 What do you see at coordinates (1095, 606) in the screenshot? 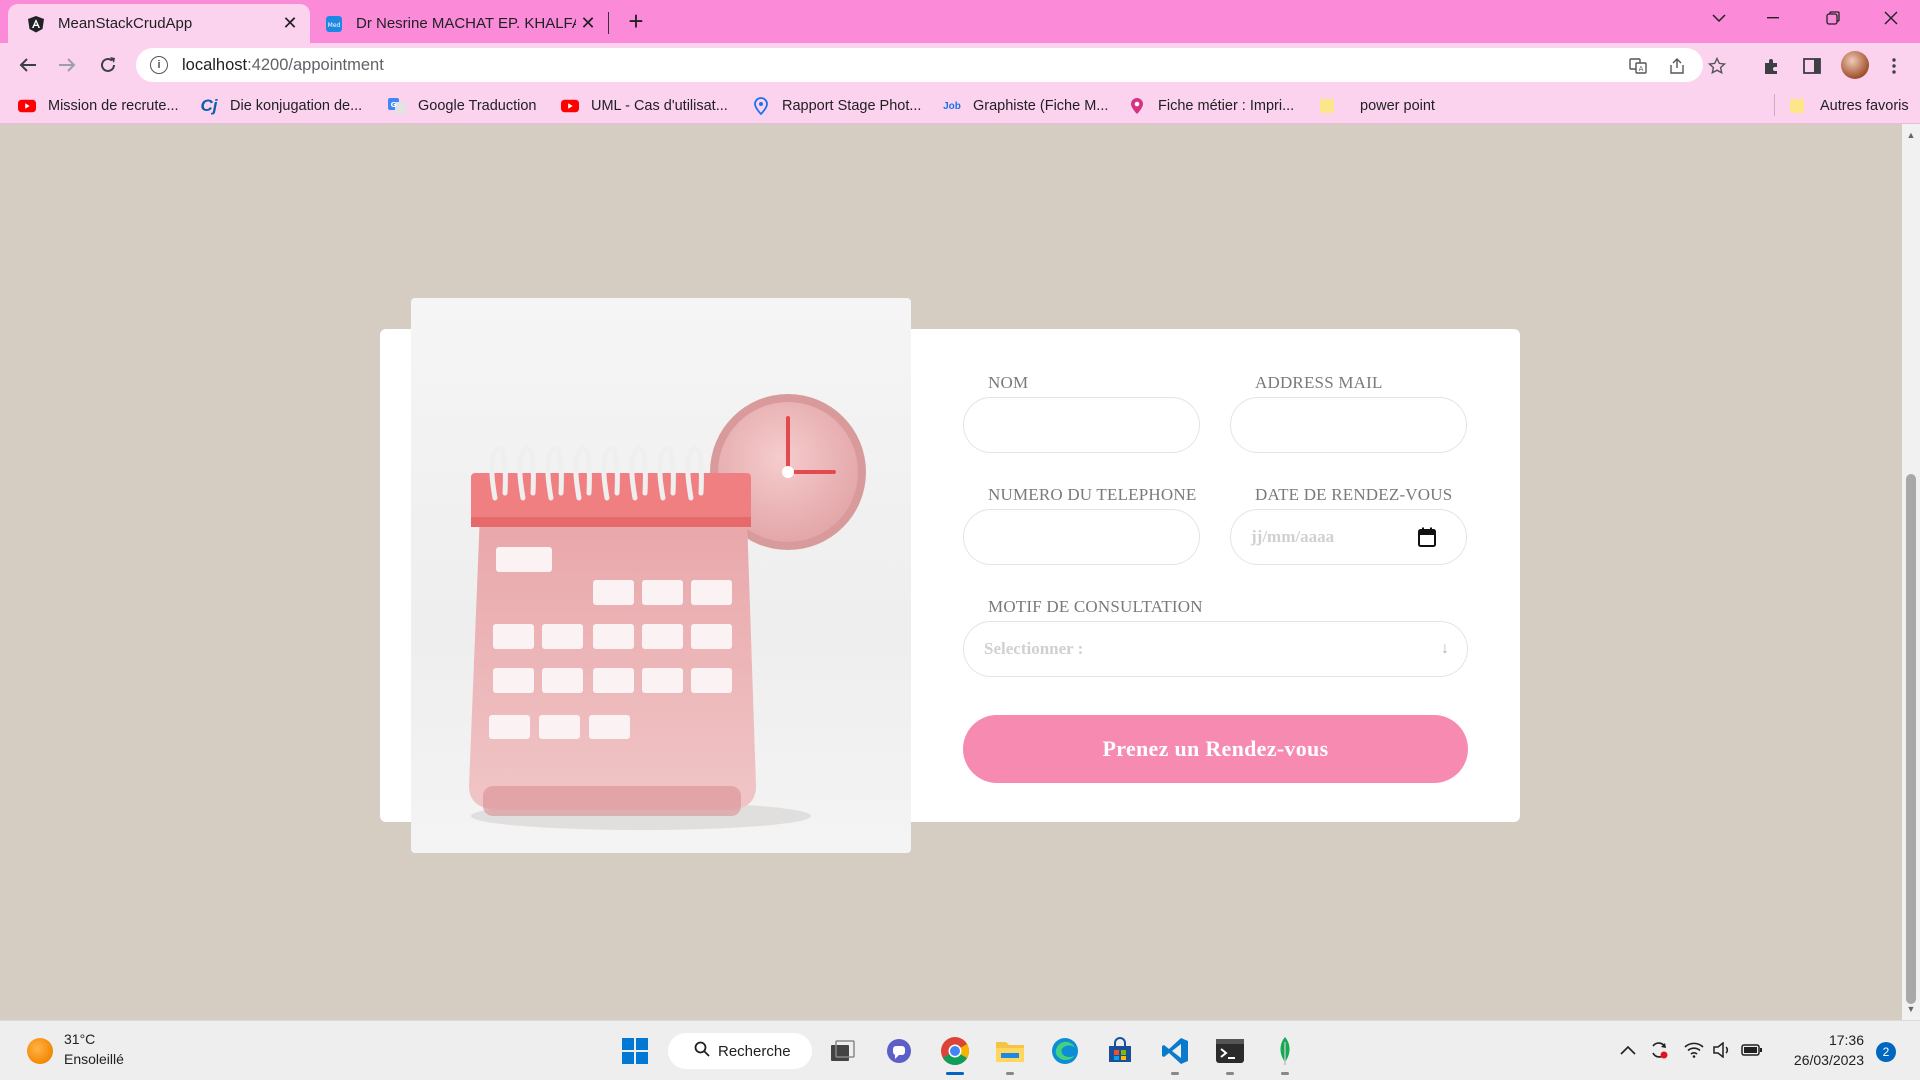
I see `motif-label: MOTIF DE CONSULTATION` at bounding box center [1095, 606].